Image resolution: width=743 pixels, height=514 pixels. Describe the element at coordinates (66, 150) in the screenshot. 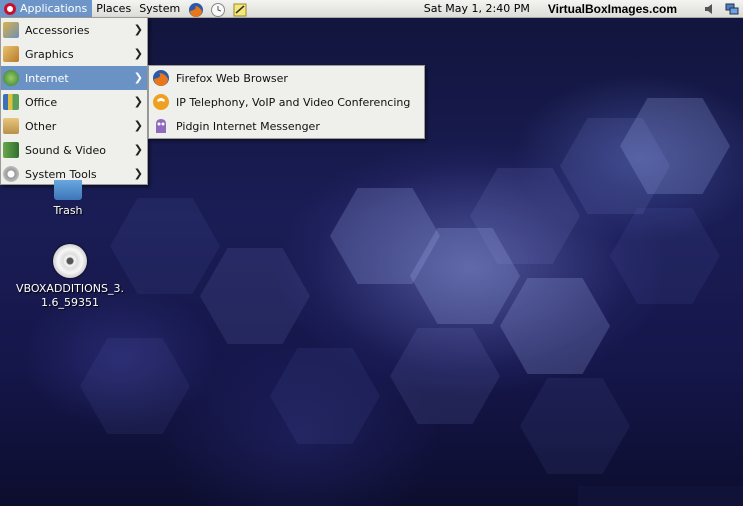

I see `menu-item-label: Sound & Video` at that location.